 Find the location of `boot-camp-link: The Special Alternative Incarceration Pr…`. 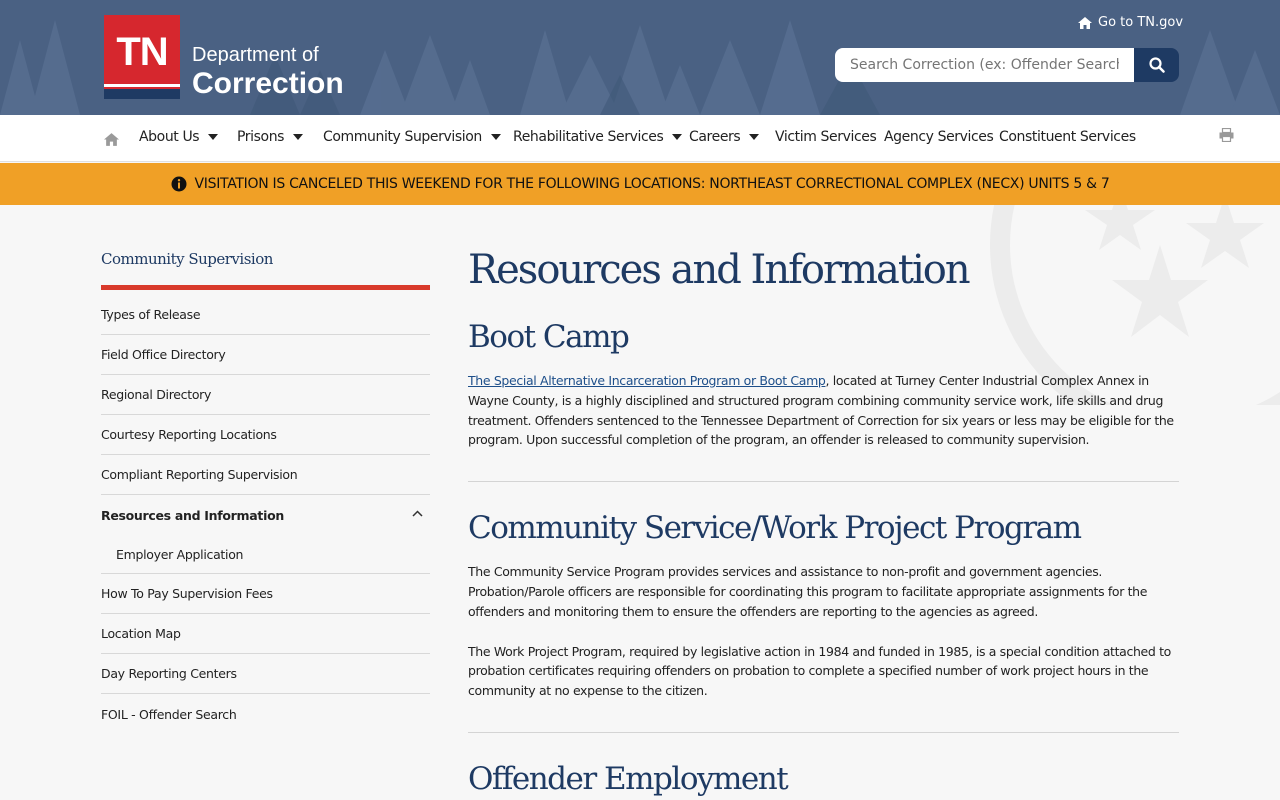

boot-camp-link: The Special Alternative Incarceration Pr… is located at coordinates (647, 380).